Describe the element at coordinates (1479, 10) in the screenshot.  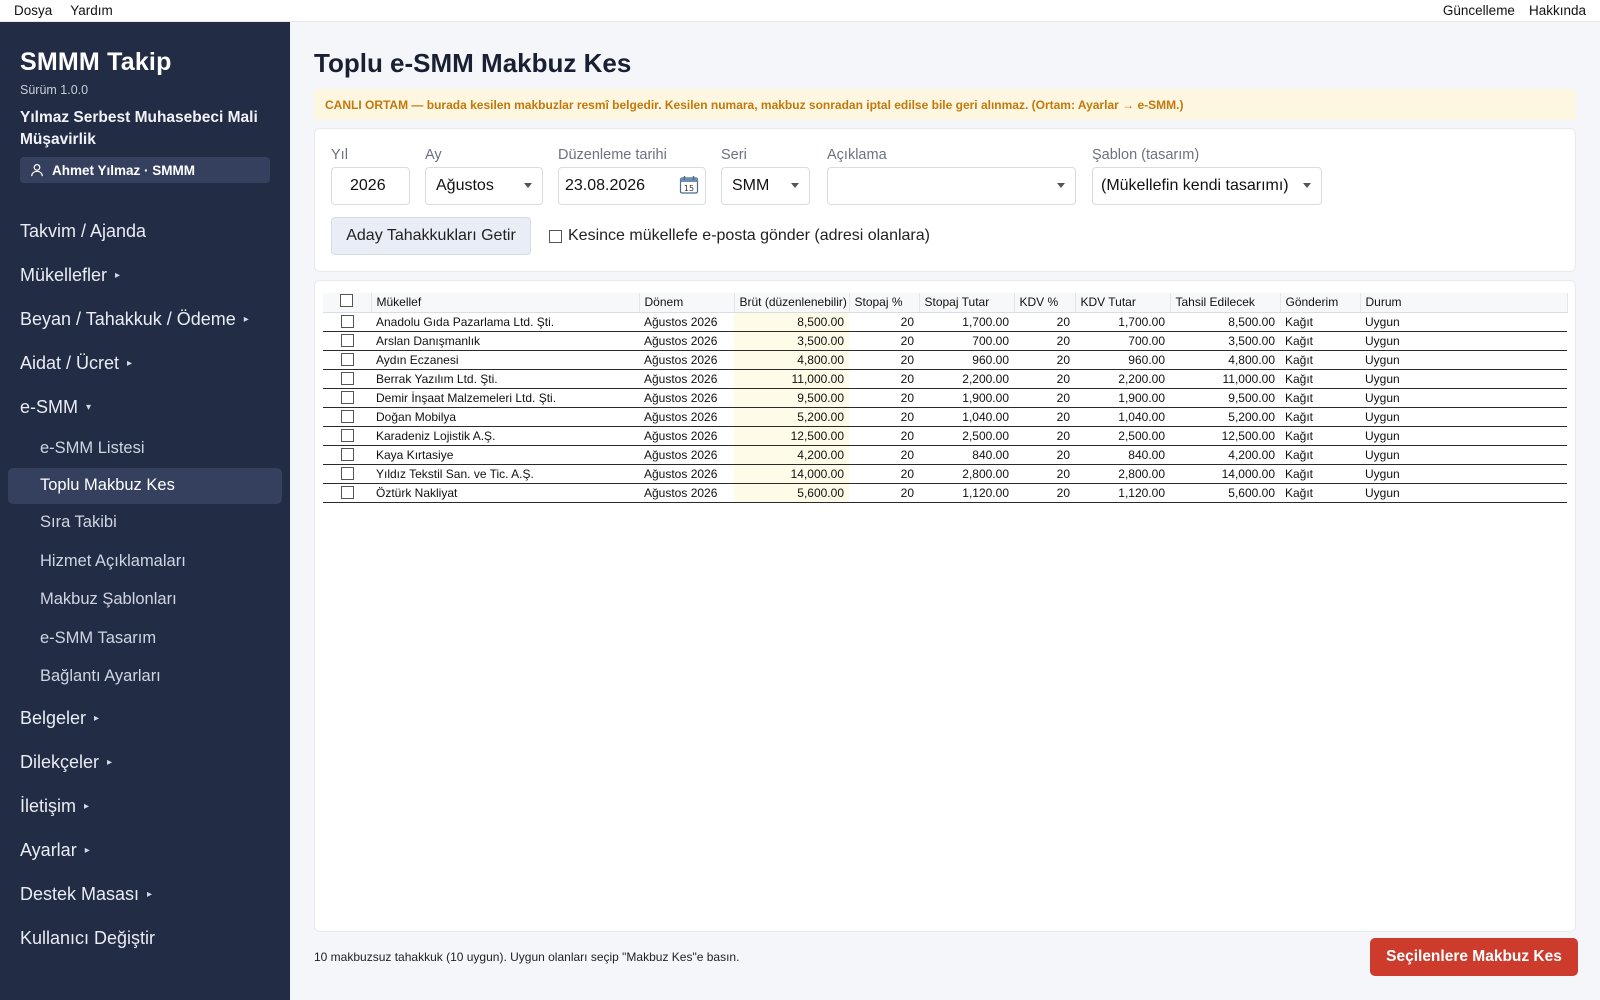
I see `menu-guncelleme: Güncelleme` at that location.